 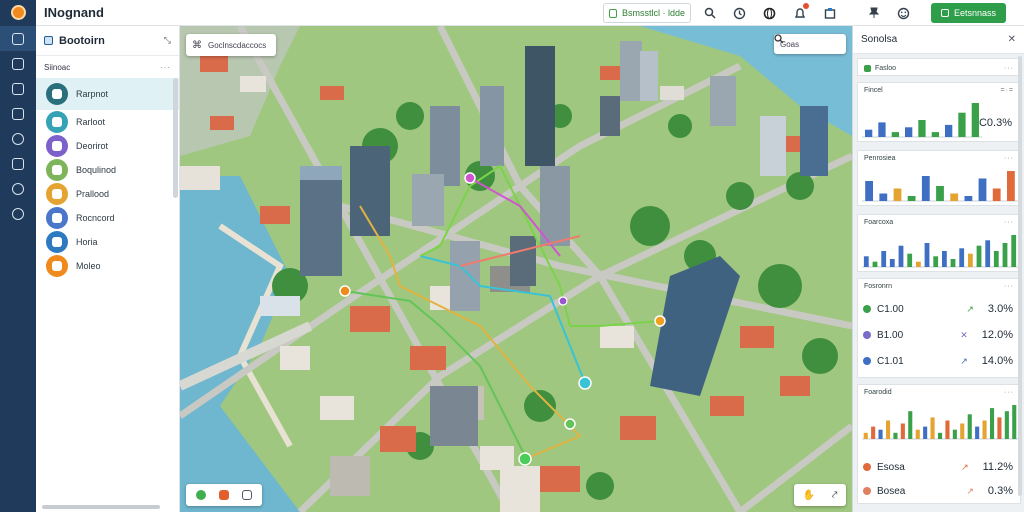 I want to click on collapse-icon: ⤡, so click(x=167, y=40).